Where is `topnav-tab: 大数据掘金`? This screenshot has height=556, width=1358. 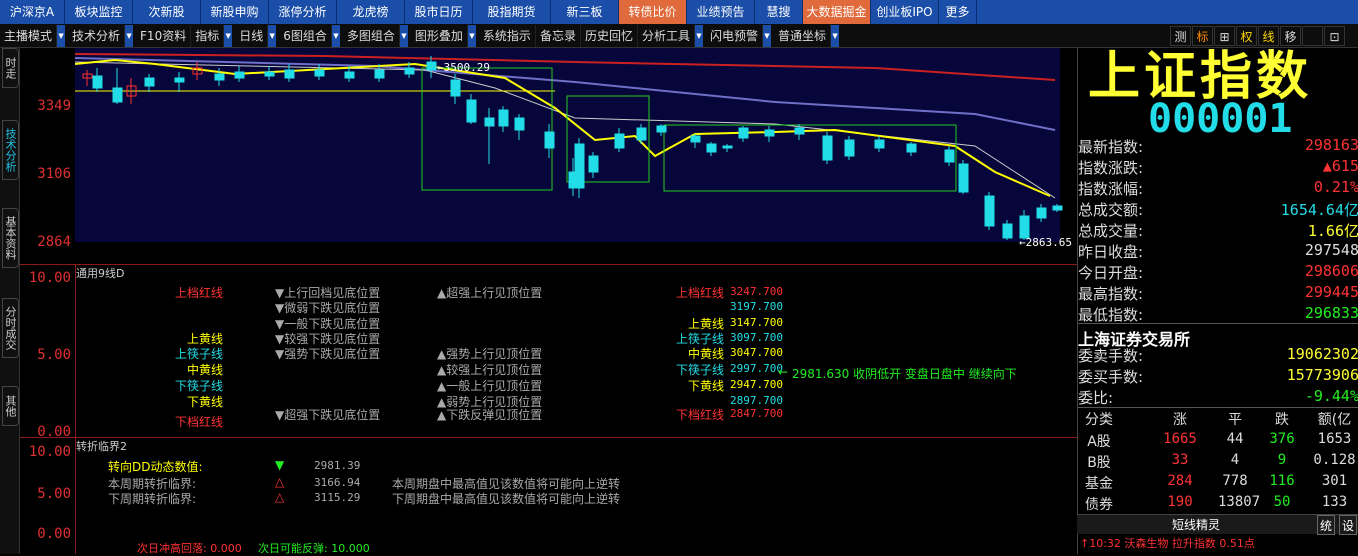 topnav-tab: 大数据掘金 is located at coordinates (837, 12).